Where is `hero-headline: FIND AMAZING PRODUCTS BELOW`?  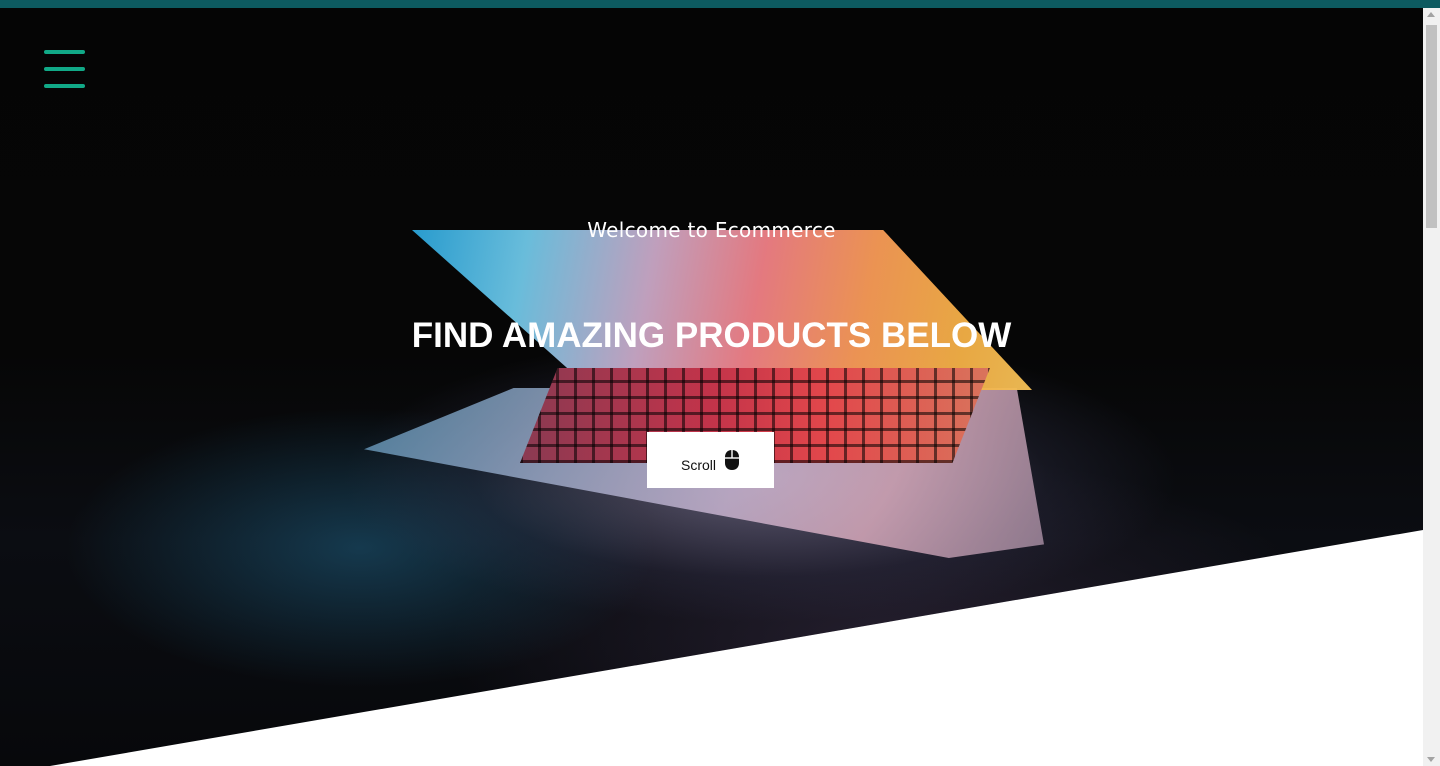 hero-headline: FIND AMAZING PRODUCTS BELOW is located at coordinates (711, 335).